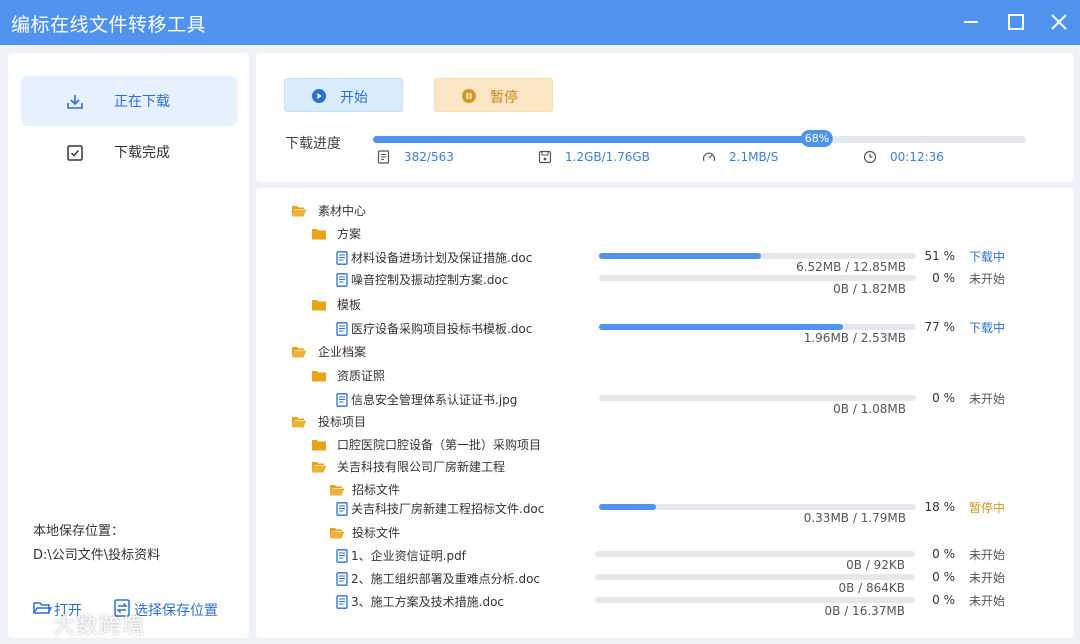  Describe the element at coordinates (665, 604) in the screenshot. I see `file-row: 3、施工方案及技术措施.doc 0B / 16.37MB 0 % 未开始` at that location.